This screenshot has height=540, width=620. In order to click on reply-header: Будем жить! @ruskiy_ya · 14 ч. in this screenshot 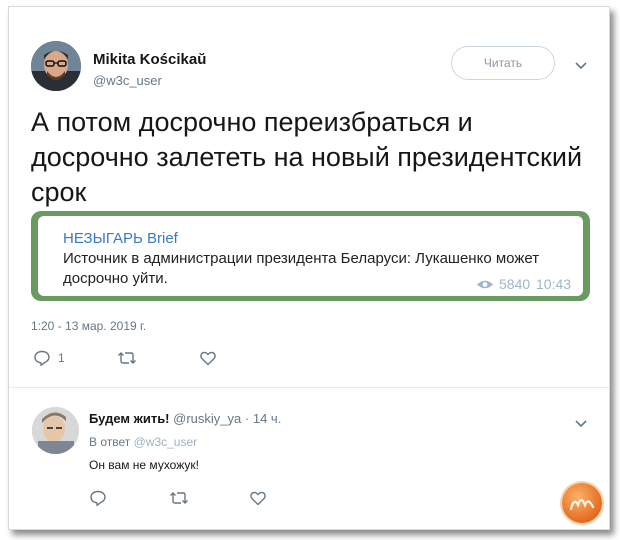, I will do `click(185, 418)`.